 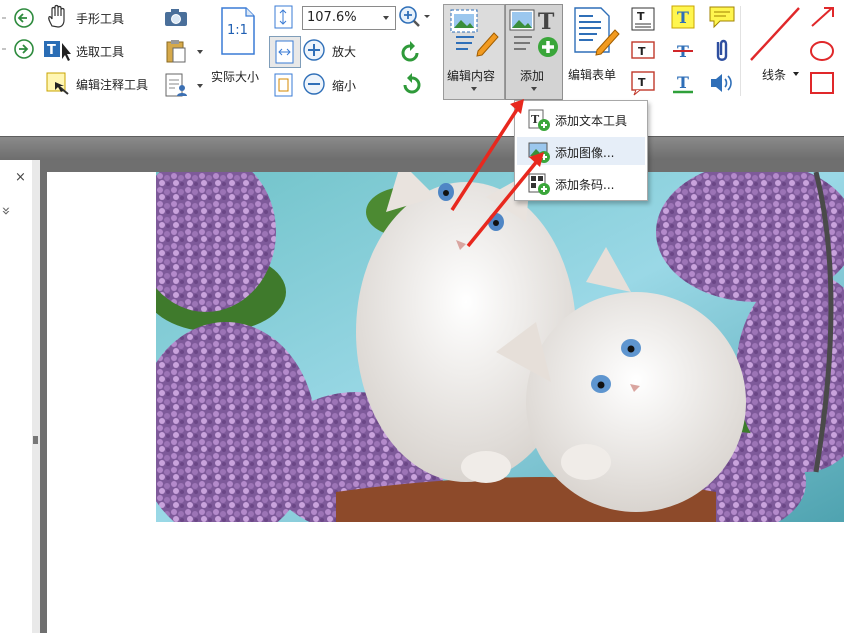 I want to click on hand-tool-button: 手形工具, so click(x=94, y=17).